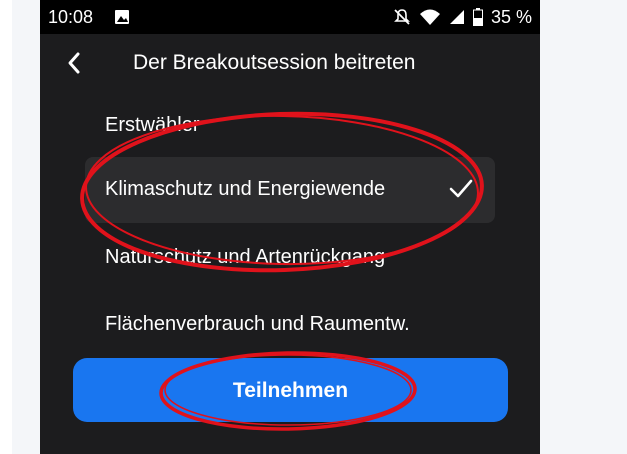 This screenshot has height=454, width=627. Describe the element at coordinates (290, 17) in the screenshot. I see `status-bar: 10:08 35 %` at that location.